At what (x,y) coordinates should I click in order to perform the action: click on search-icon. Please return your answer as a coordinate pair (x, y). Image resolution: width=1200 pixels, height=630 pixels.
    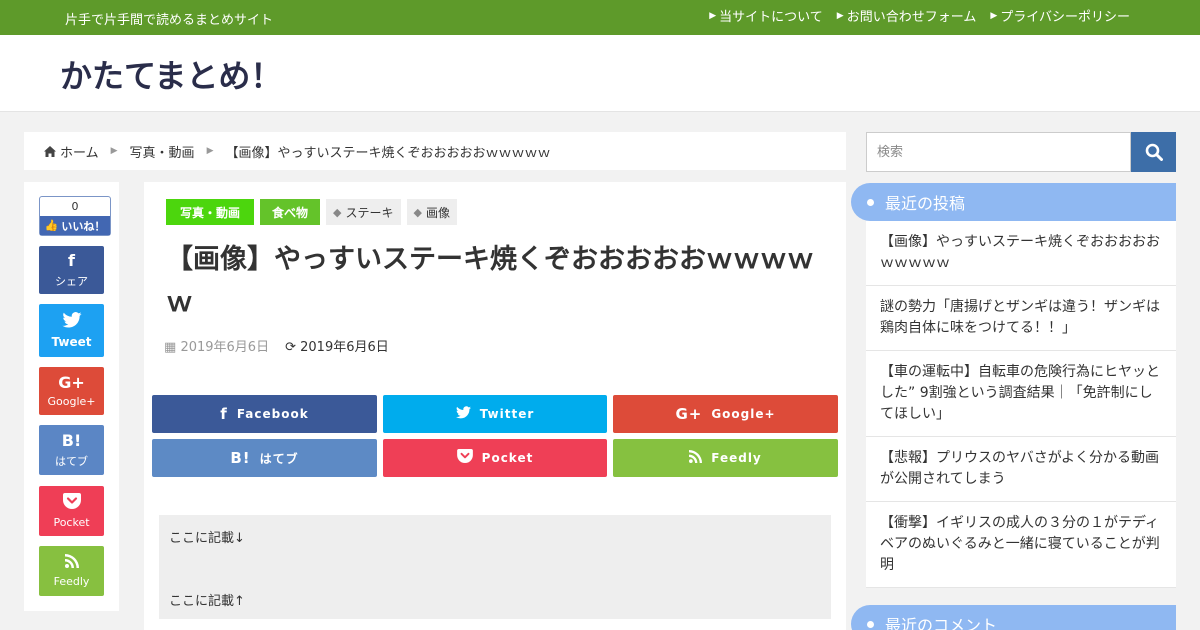
    Looking at the image, I should click on (1154, 152).